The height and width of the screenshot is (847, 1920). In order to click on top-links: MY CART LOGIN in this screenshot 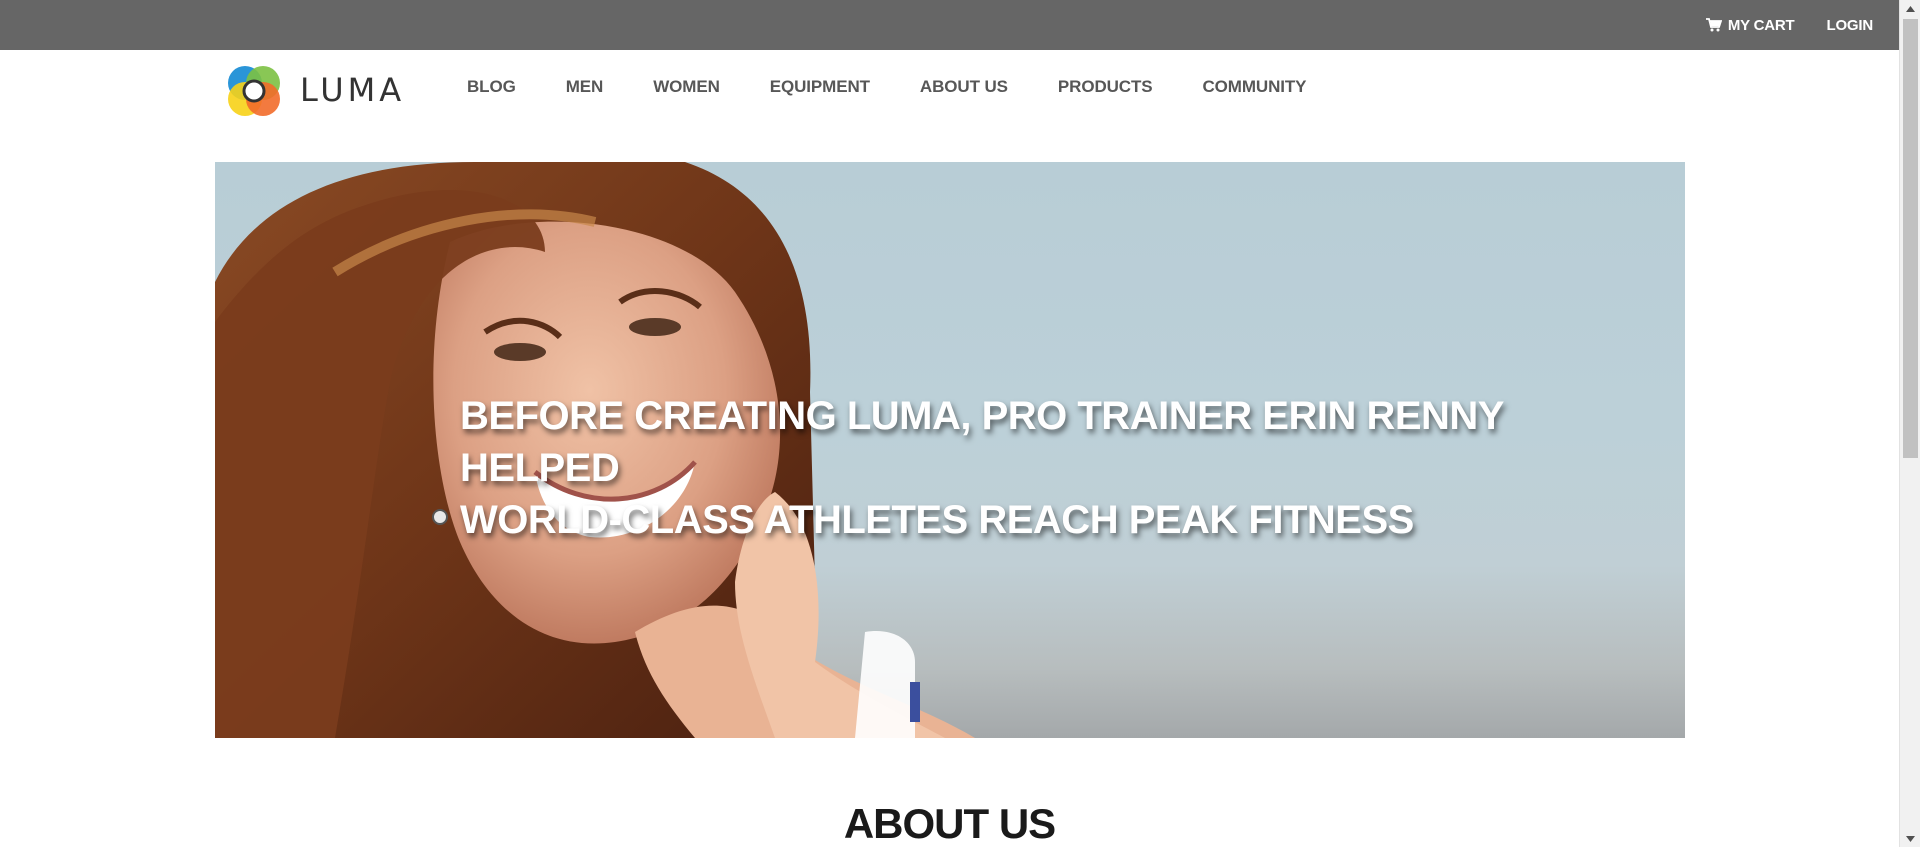, I will do `click(1789, 25)`.